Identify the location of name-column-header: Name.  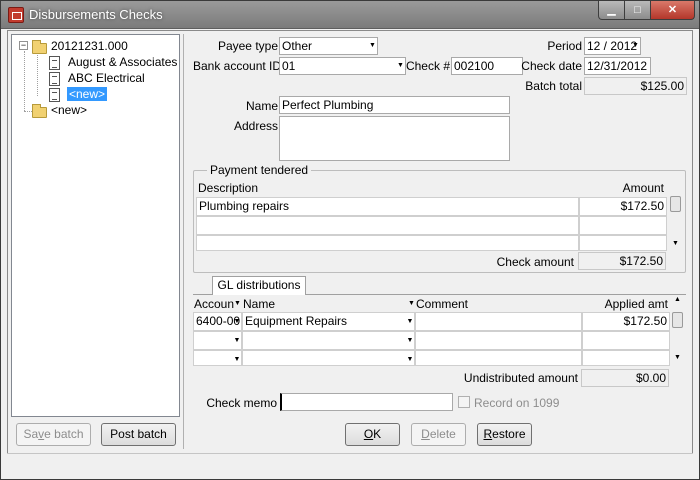
(259, 304).